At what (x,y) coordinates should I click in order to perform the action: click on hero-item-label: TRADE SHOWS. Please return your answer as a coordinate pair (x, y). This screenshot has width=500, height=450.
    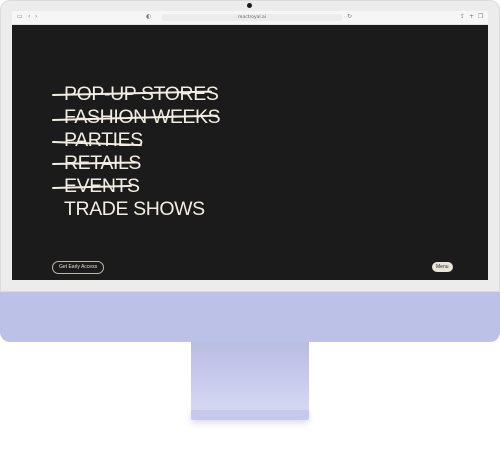
    Looking at the image, I should click on (134, 209).